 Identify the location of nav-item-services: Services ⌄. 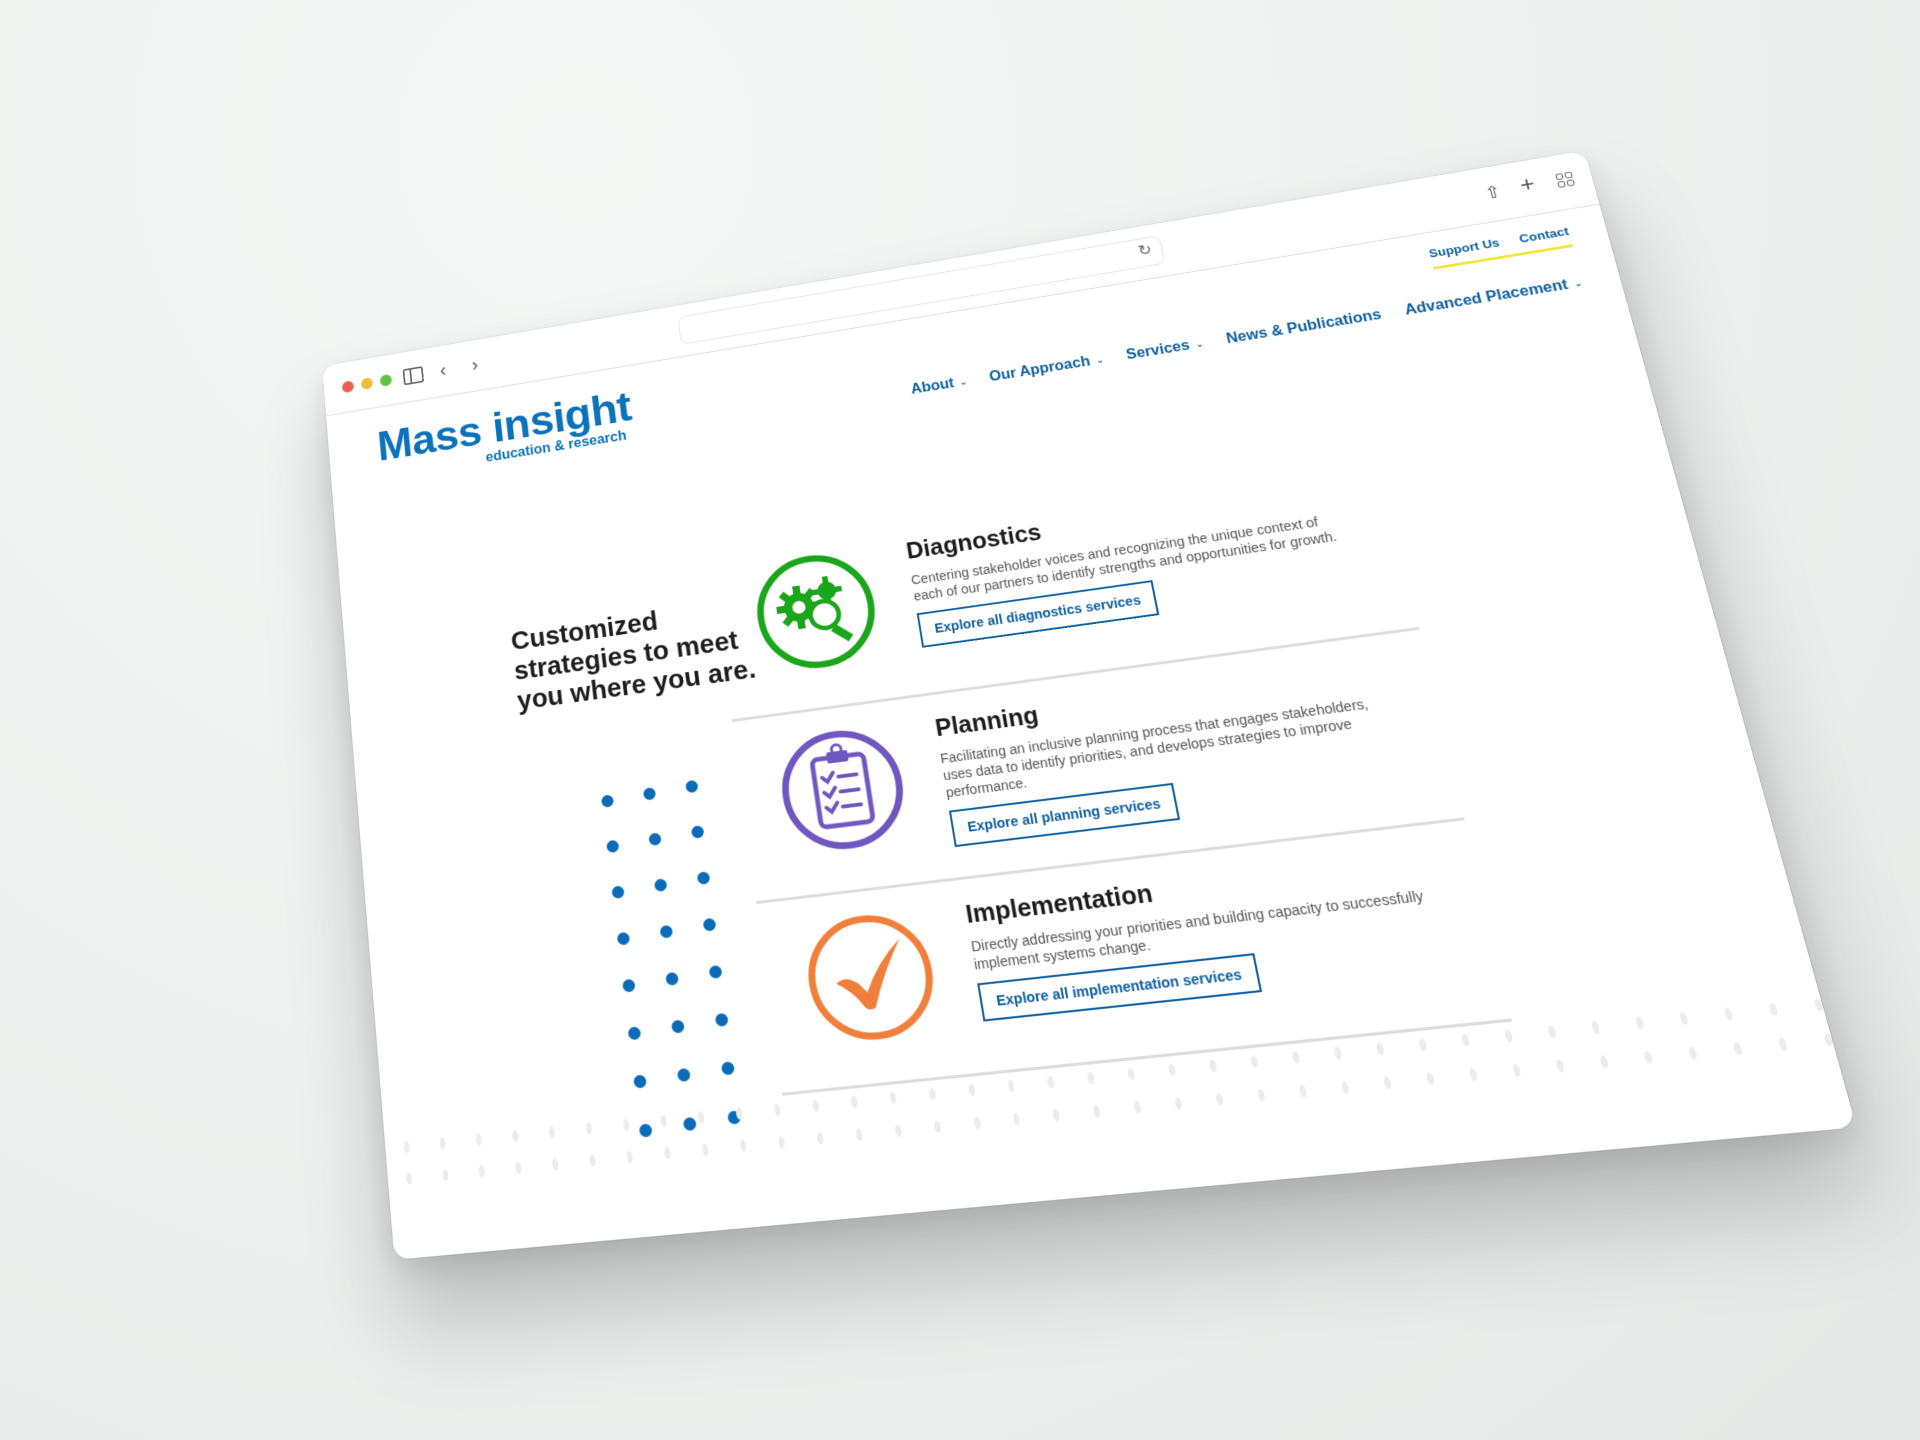
(1165, 350).